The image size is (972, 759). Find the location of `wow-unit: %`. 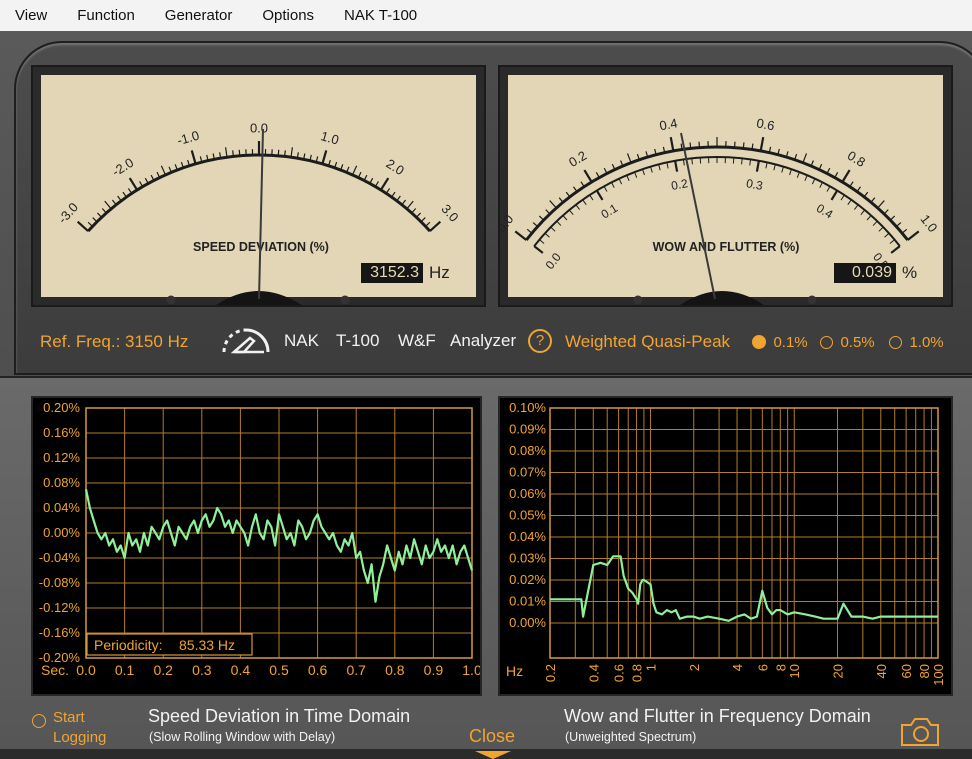

wow-unit: % is located at coordinates (909, 273).